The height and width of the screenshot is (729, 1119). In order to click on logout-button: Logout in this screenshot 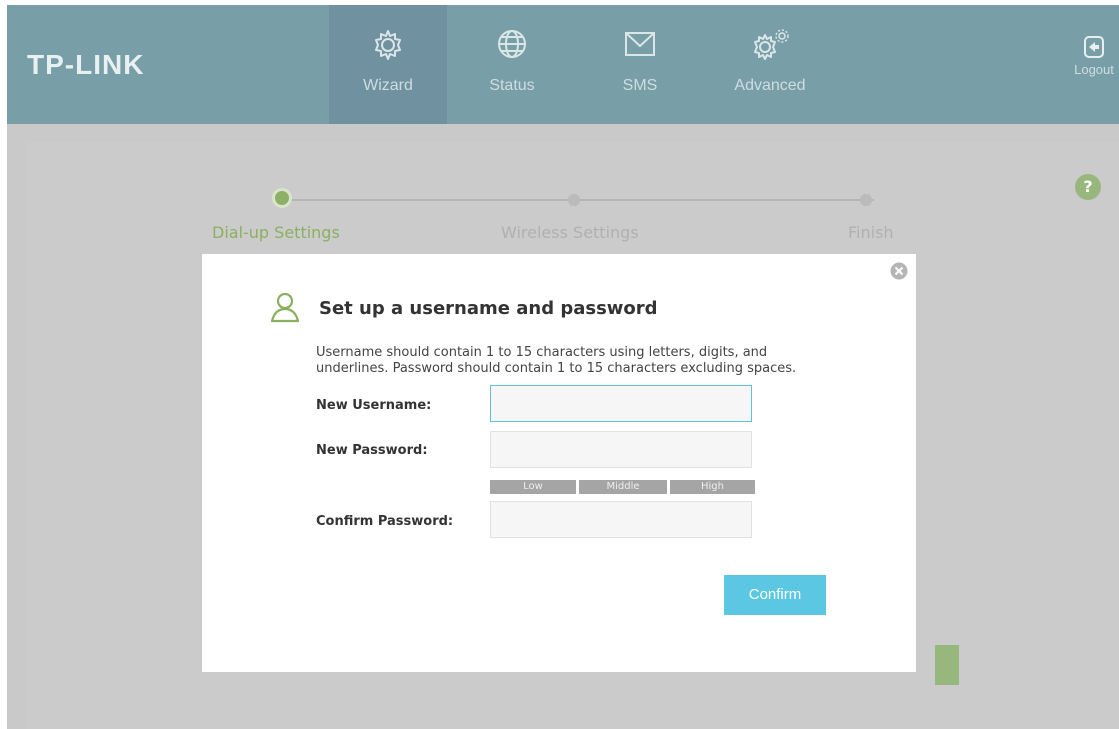, I will do `click(1094, 56)`.